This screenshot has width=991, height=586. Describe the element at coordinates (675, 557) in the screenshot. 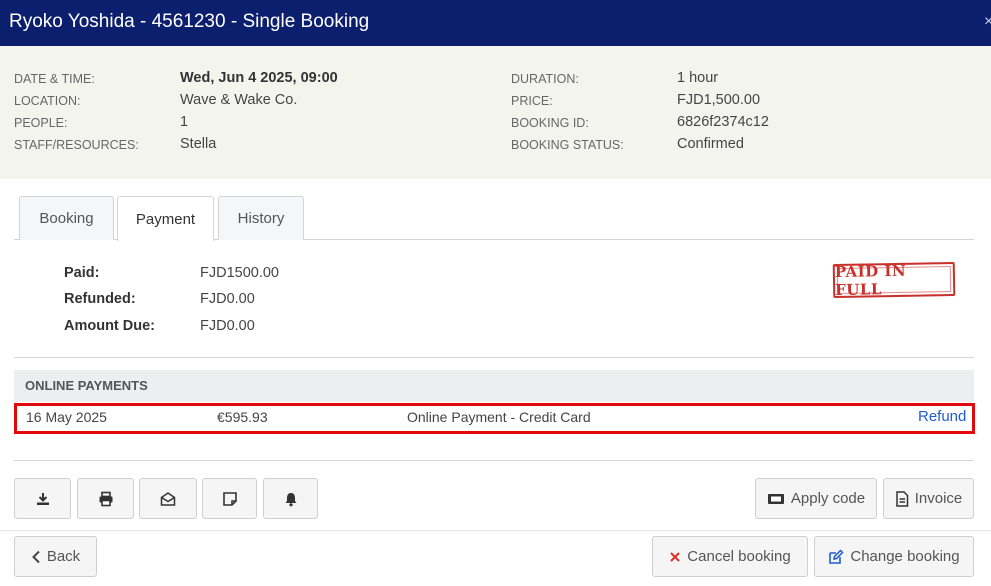

I see `close-icon` at that location.